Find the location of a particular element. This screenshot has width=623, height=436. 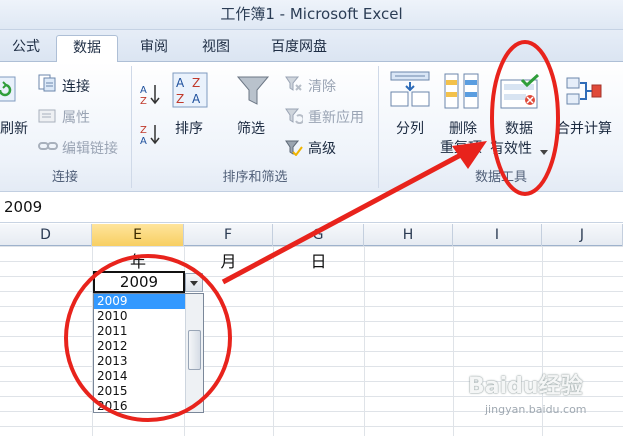

title-bar: 工作簿1 - Microsoft Excel is located at coordinates (311, 15).